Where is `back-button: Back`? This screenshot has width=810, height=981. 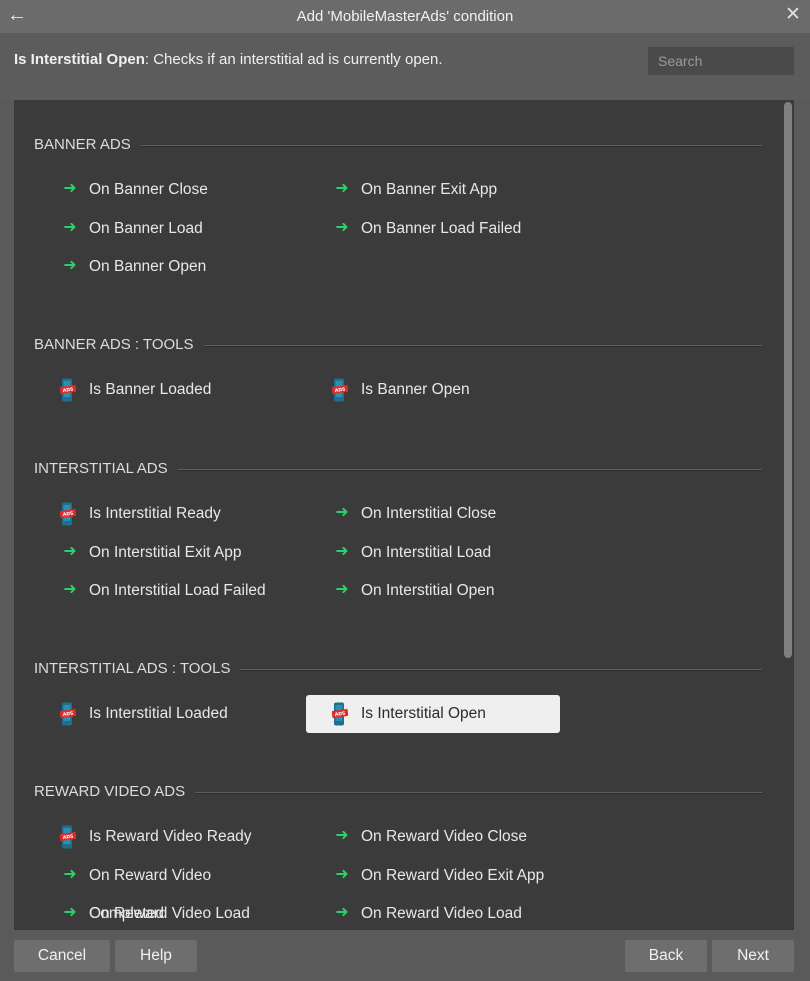
back-button: Back is located at coordinates (666, 956).